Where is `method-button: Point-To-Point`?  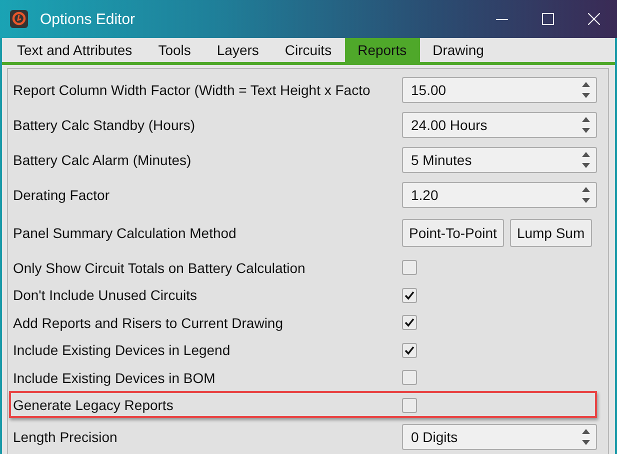
method-button: Point-To-Point is located at coordinates (453, 233).